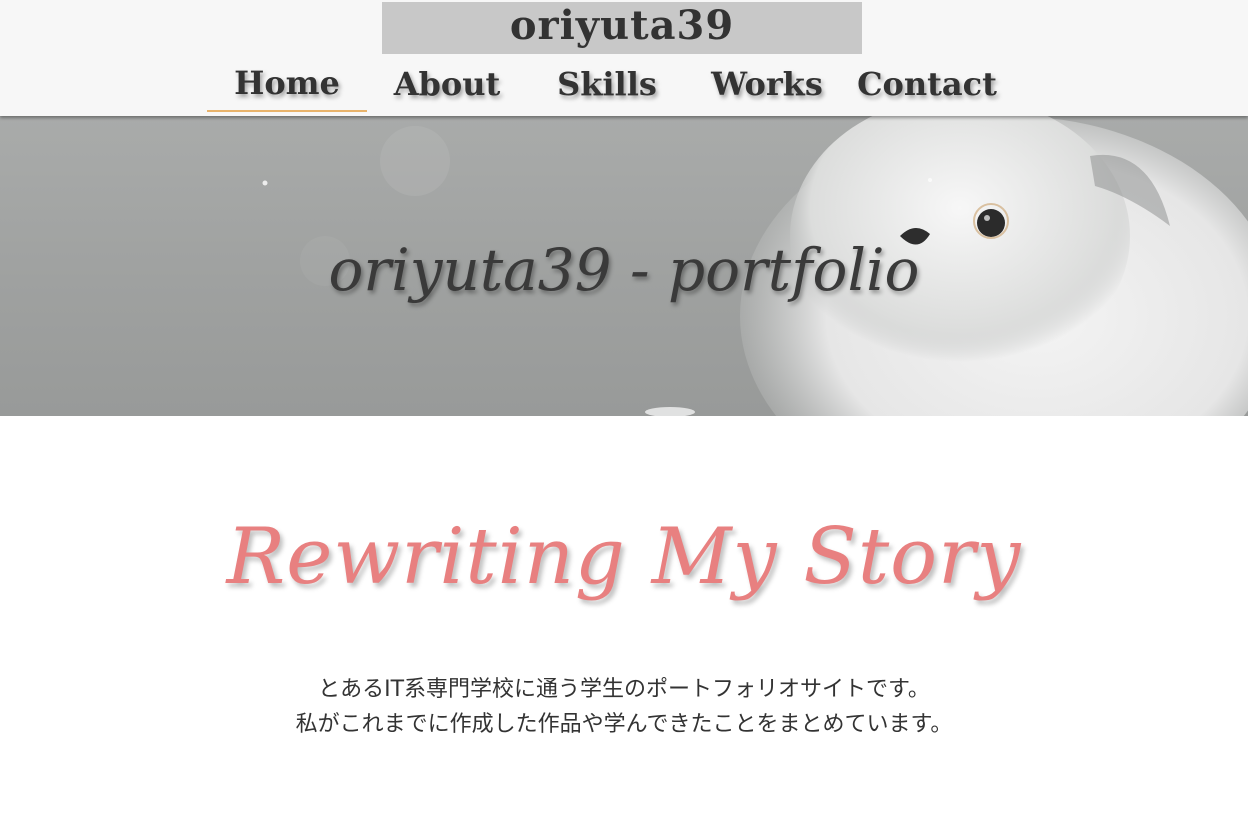  I want to click on site-logo: oriyuta39, so click(622, 28).